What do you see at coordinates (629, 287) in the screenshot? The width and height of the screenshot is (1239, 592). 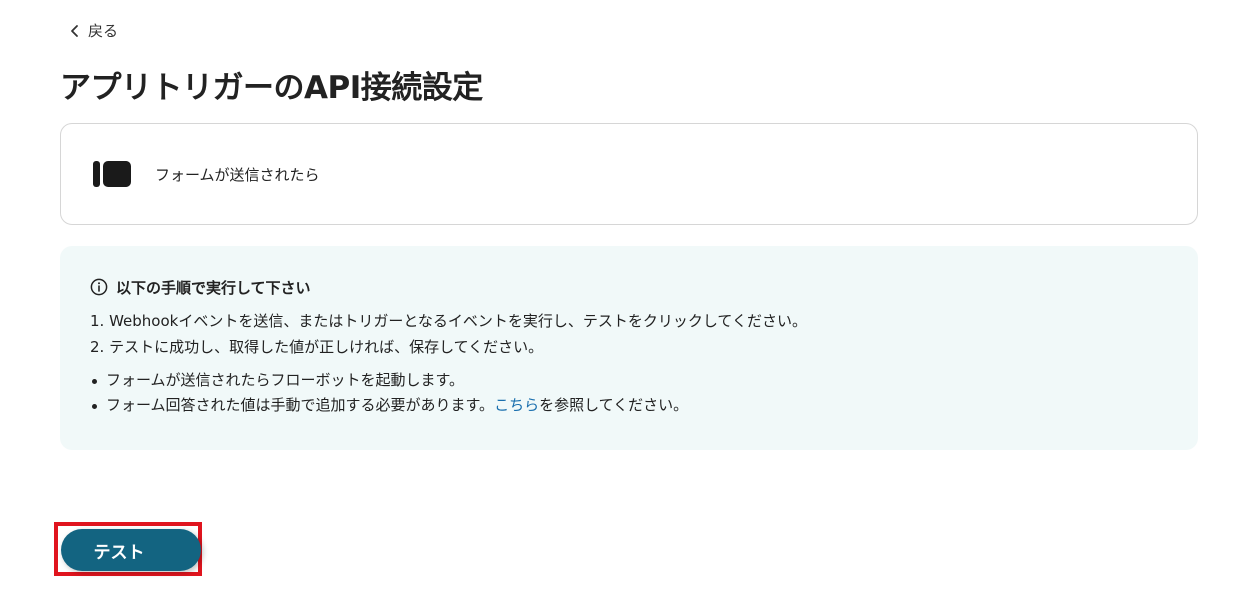 I see `instructions-heading: 以下の手順で実行して下さい` at bounding box center [629, 287].